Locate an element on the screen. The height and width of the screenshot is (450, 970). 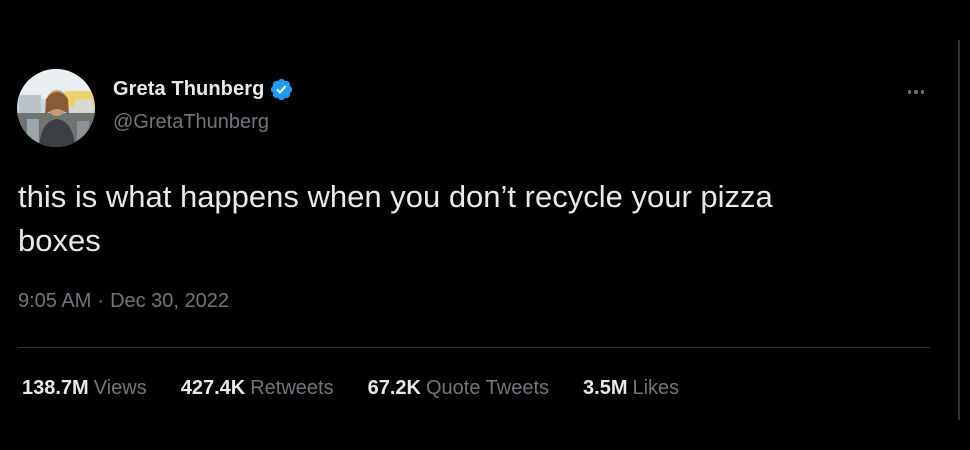
more-options-icon is located at coordinates (909, 92).